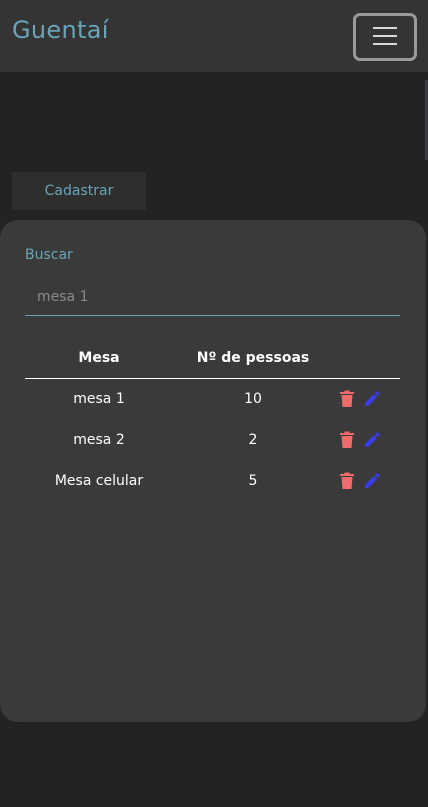 The width and height of the screenshot is (428, 807). Describe the element at coordinates (99, 398) in the screenshot. I see `cell-mesa: mesa 1` at that location.